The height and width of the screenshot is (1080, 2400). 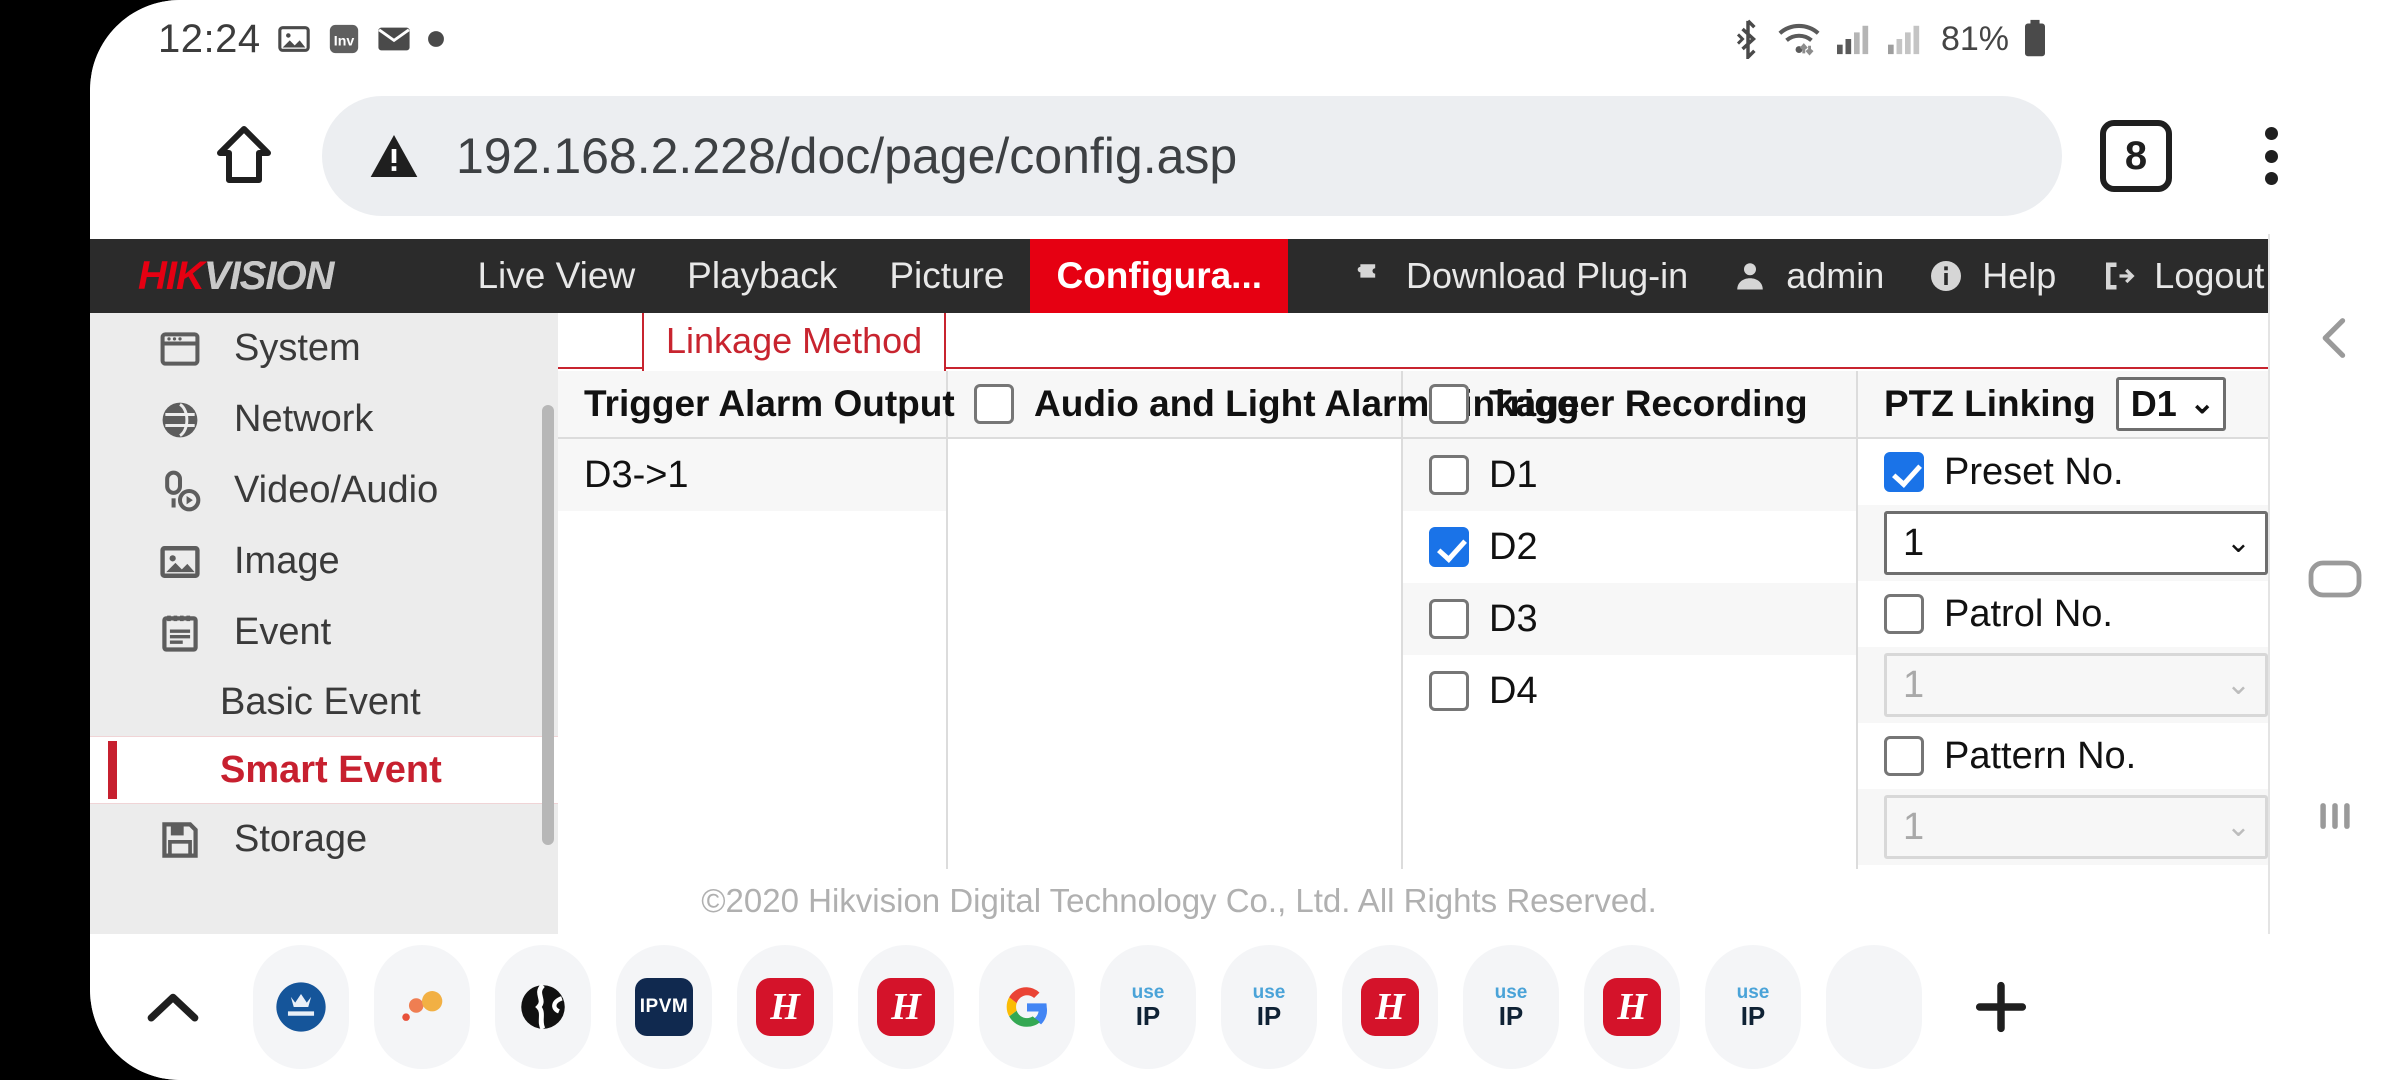 I want to click on table-row: D2, so click(x=1629, y=547).